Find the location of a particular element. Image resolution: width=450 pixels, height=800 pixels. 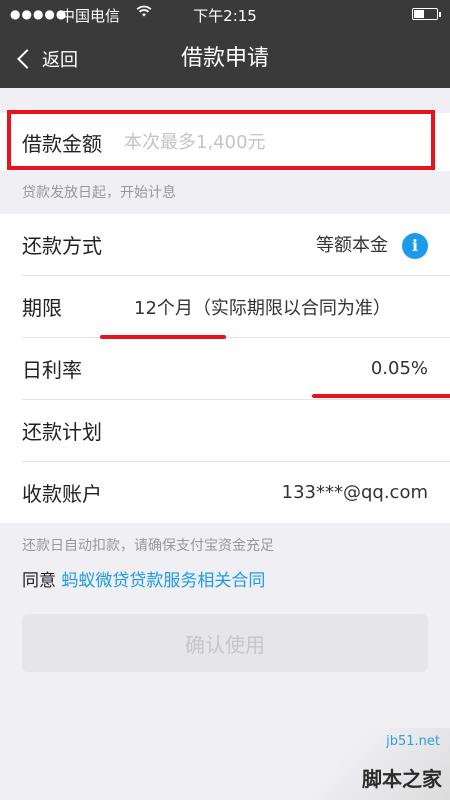

watermark-site: jb51.net is located at coordinates (413, 741).